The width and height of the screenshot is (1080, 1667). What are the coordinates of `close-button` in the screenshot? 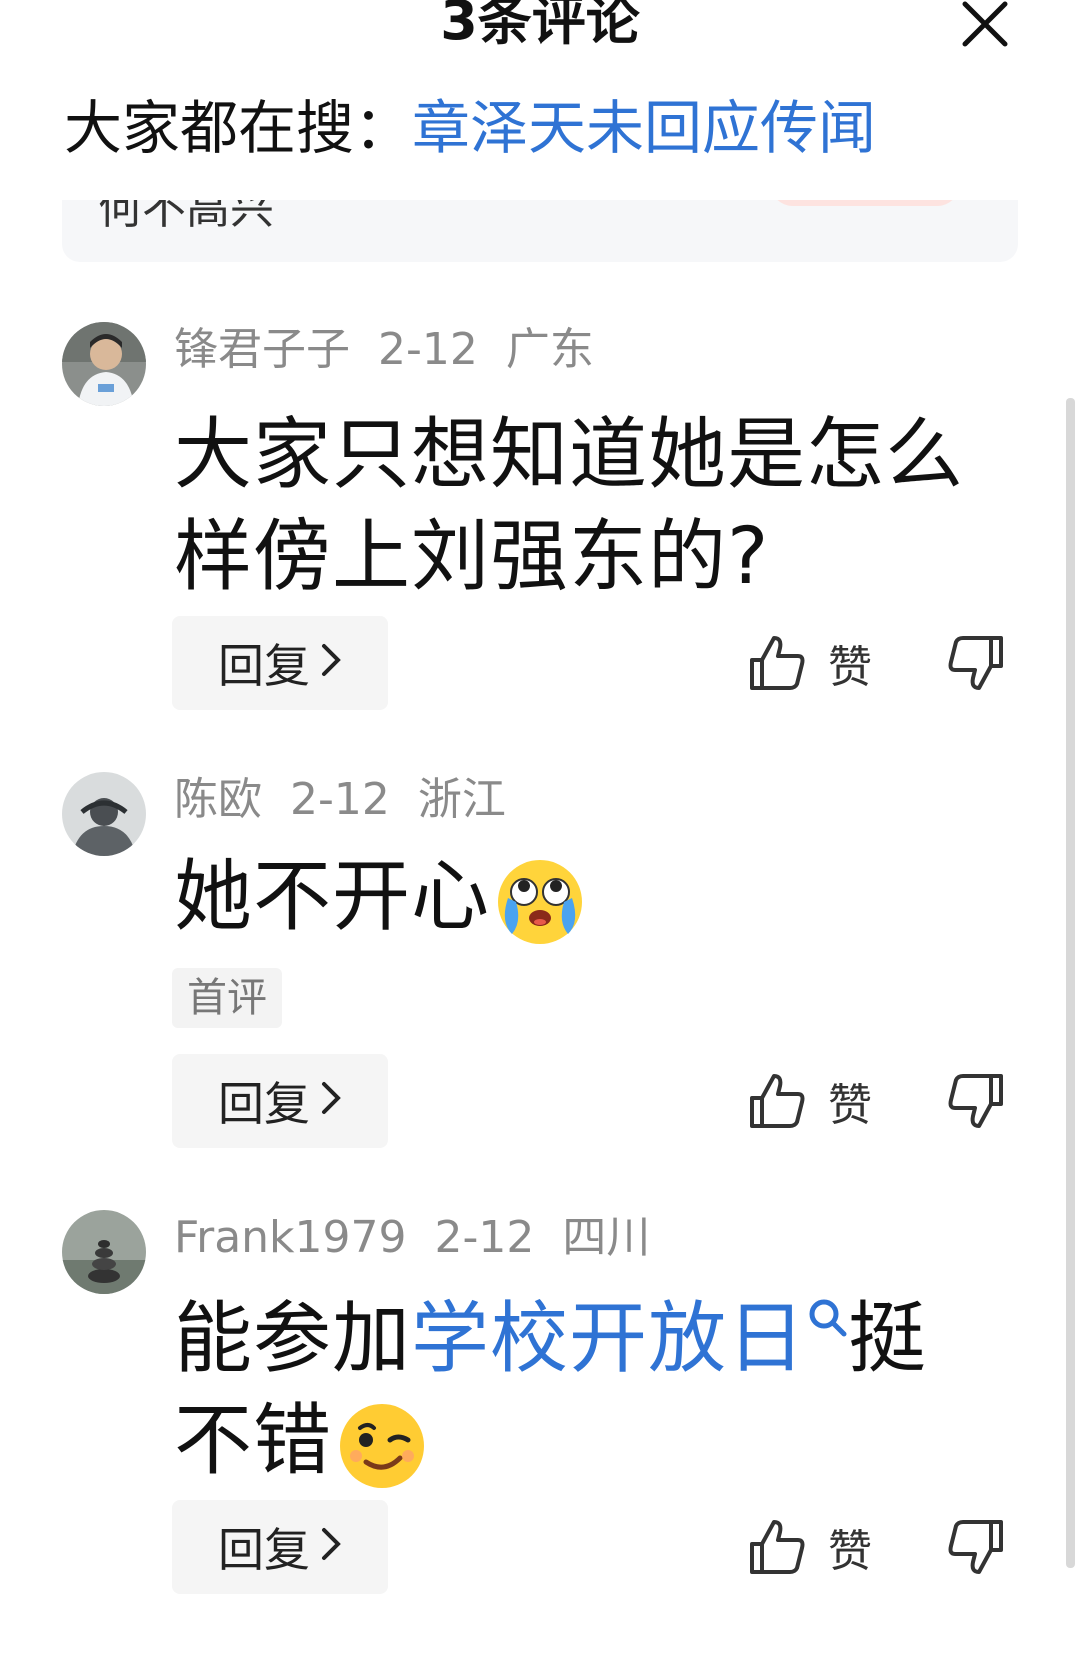 It's located at (985, 24).